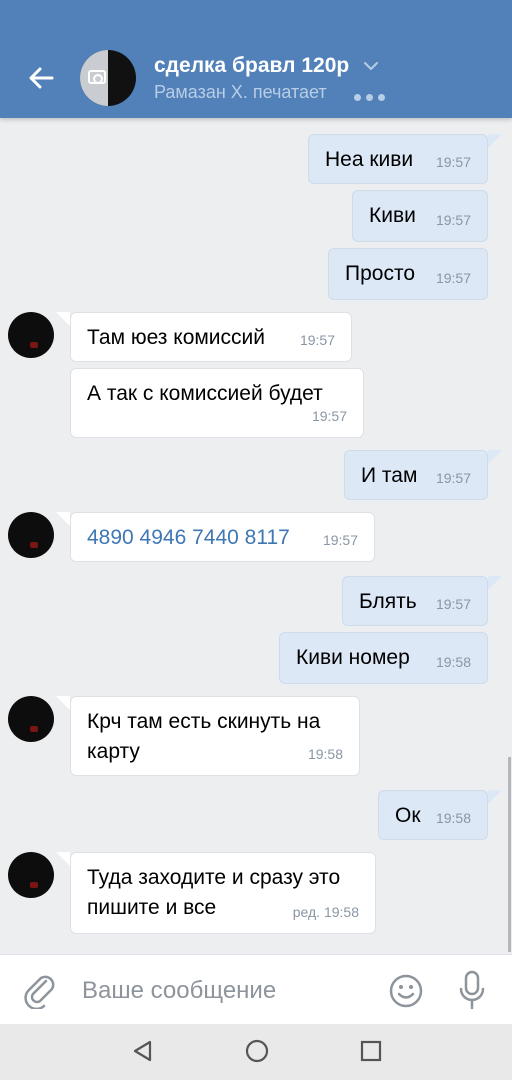 The image size is (512, 1080). What do you see at coordinates (472, 990) in the screenshot?
I see `microphone-icon` at bounding box center [472, 990].